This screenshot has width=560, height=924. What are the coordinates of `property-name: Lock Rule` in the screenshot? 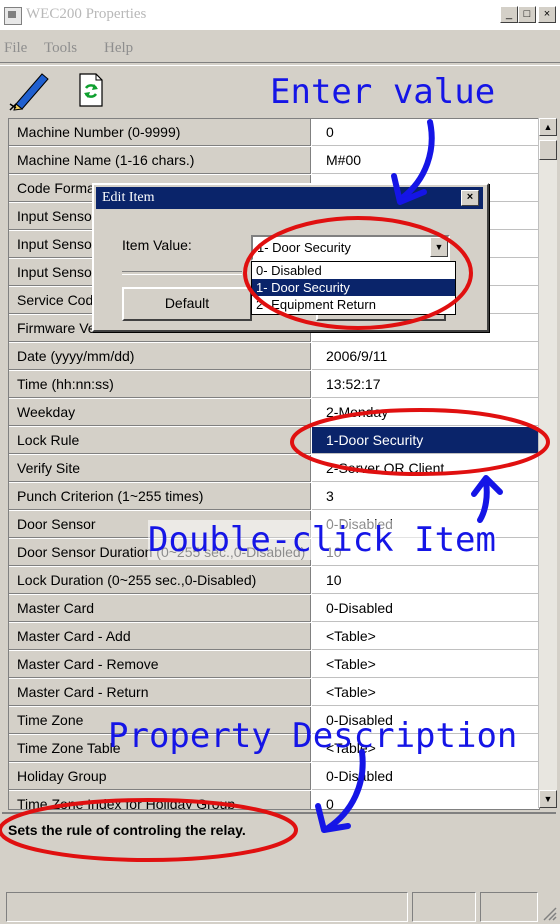 It's located at (160, 440).